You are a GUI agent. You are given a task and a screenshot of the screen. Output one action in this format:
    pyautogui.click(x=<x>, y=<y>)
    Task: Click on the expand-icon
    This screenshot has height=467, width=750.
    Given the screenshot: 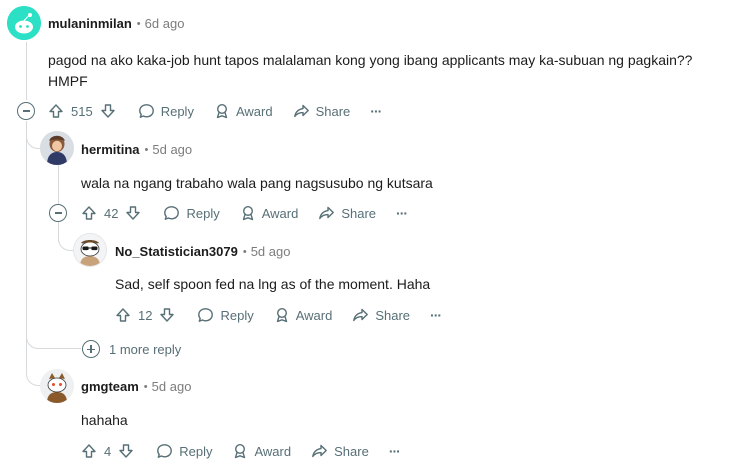 What is the action you would take?
    pyautogui.click(x=91, y=349)
    